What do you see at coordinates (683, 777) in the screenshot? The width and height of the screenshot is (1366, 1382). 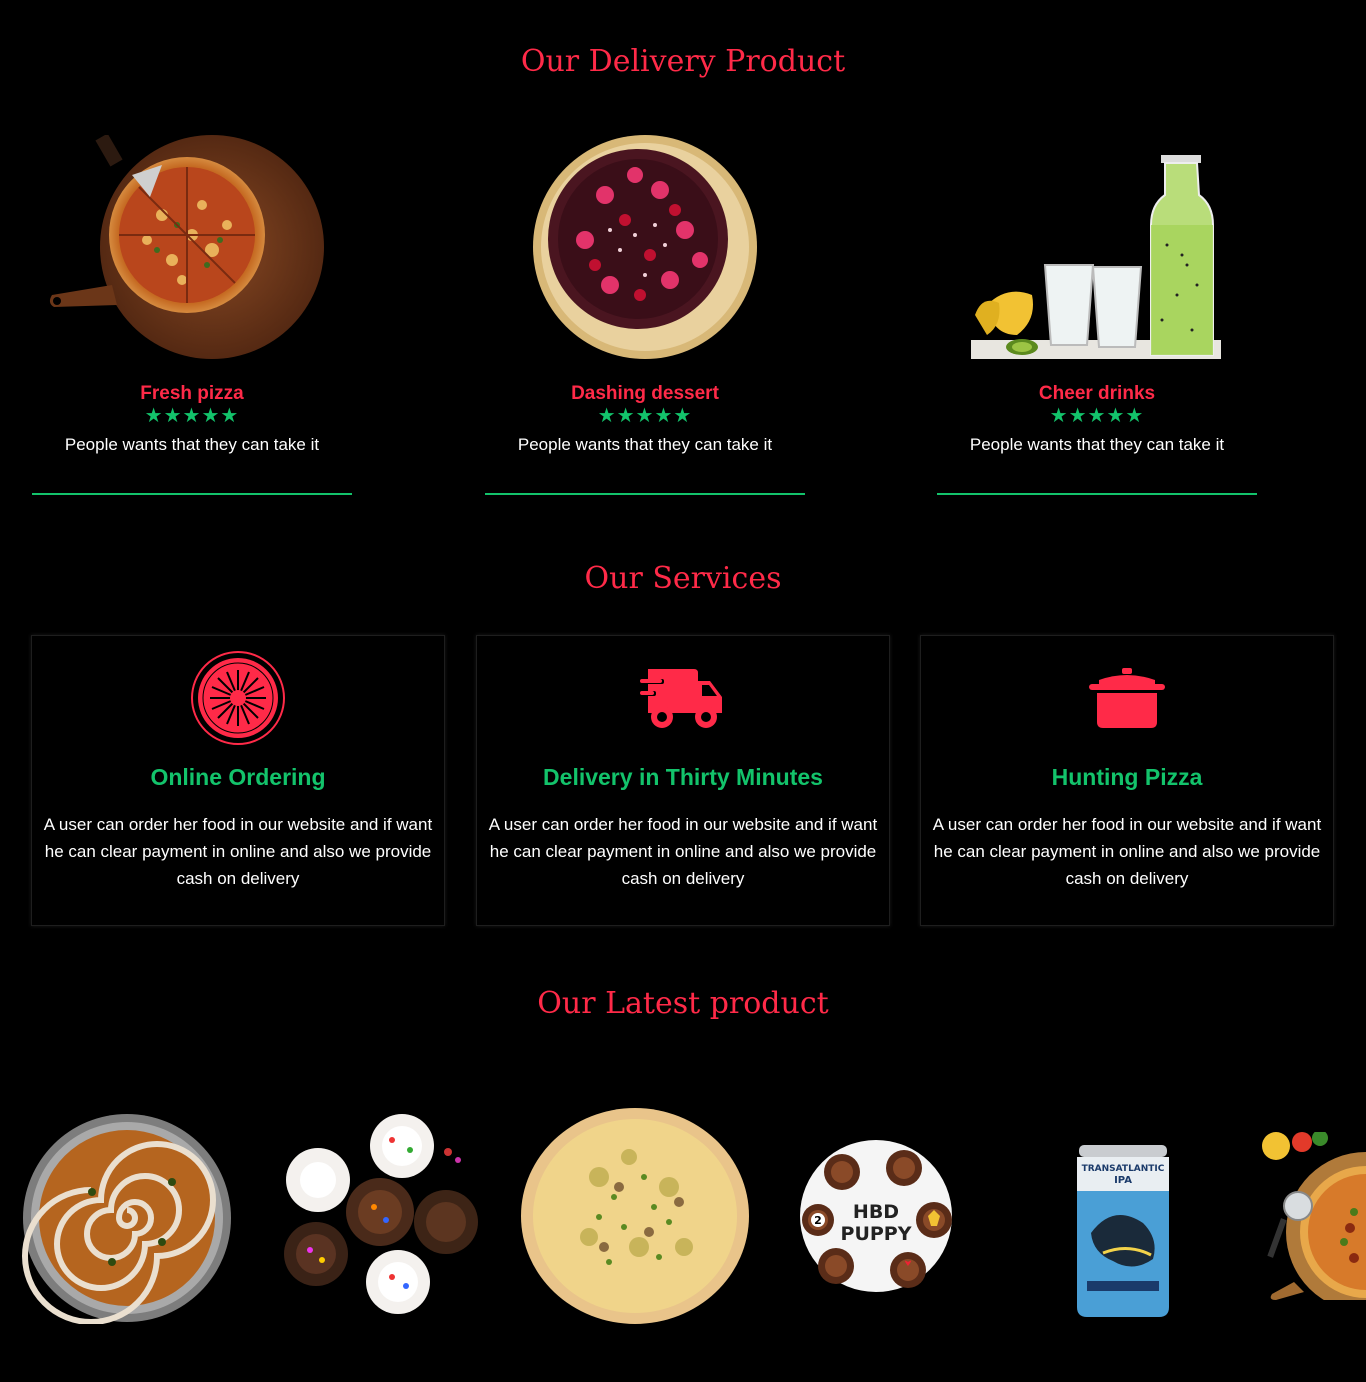 I see `service-title: Delivery in Thirty Minutes` at bounding box center [683, 777].